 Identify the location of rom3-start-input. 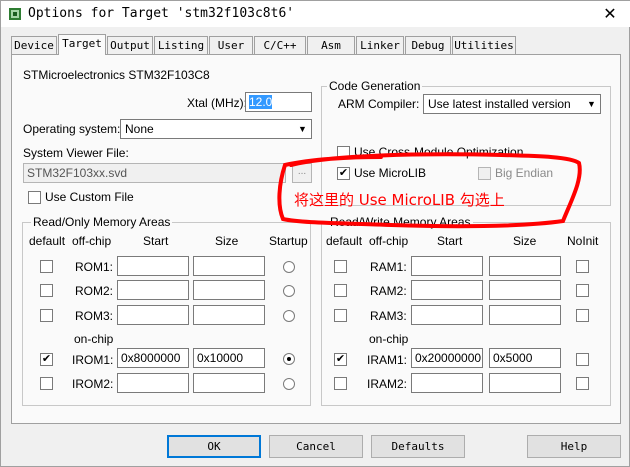
(153, 315).